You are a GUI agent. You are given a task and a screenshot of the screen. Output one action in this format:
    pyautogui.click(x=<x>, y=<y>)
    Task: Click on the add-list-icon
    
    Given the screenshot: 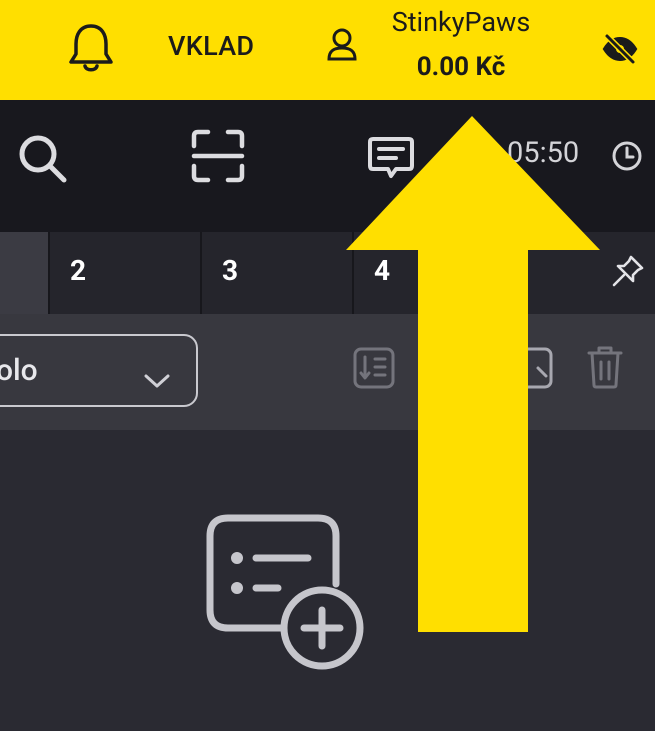 What is the action you would take?
    pyautogui.click(x=286, y=596)
    